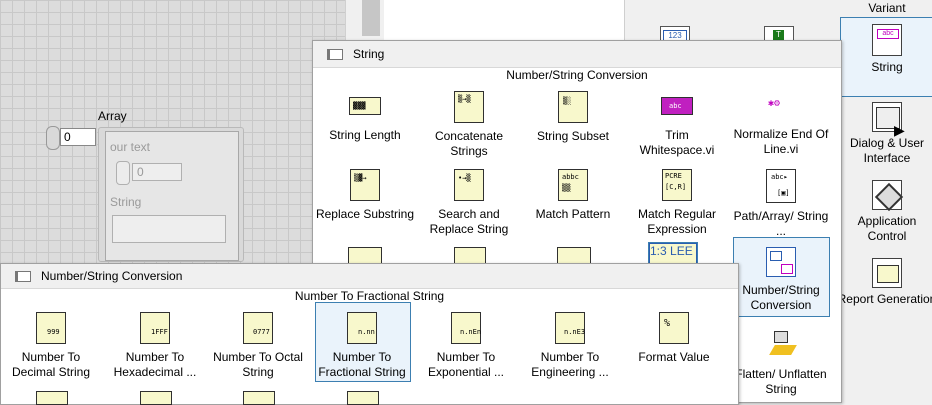 The image size is (932, 405). I want to click on trim-whitespace-item: abc Trim Whitespace.vi, so click(677, 127).